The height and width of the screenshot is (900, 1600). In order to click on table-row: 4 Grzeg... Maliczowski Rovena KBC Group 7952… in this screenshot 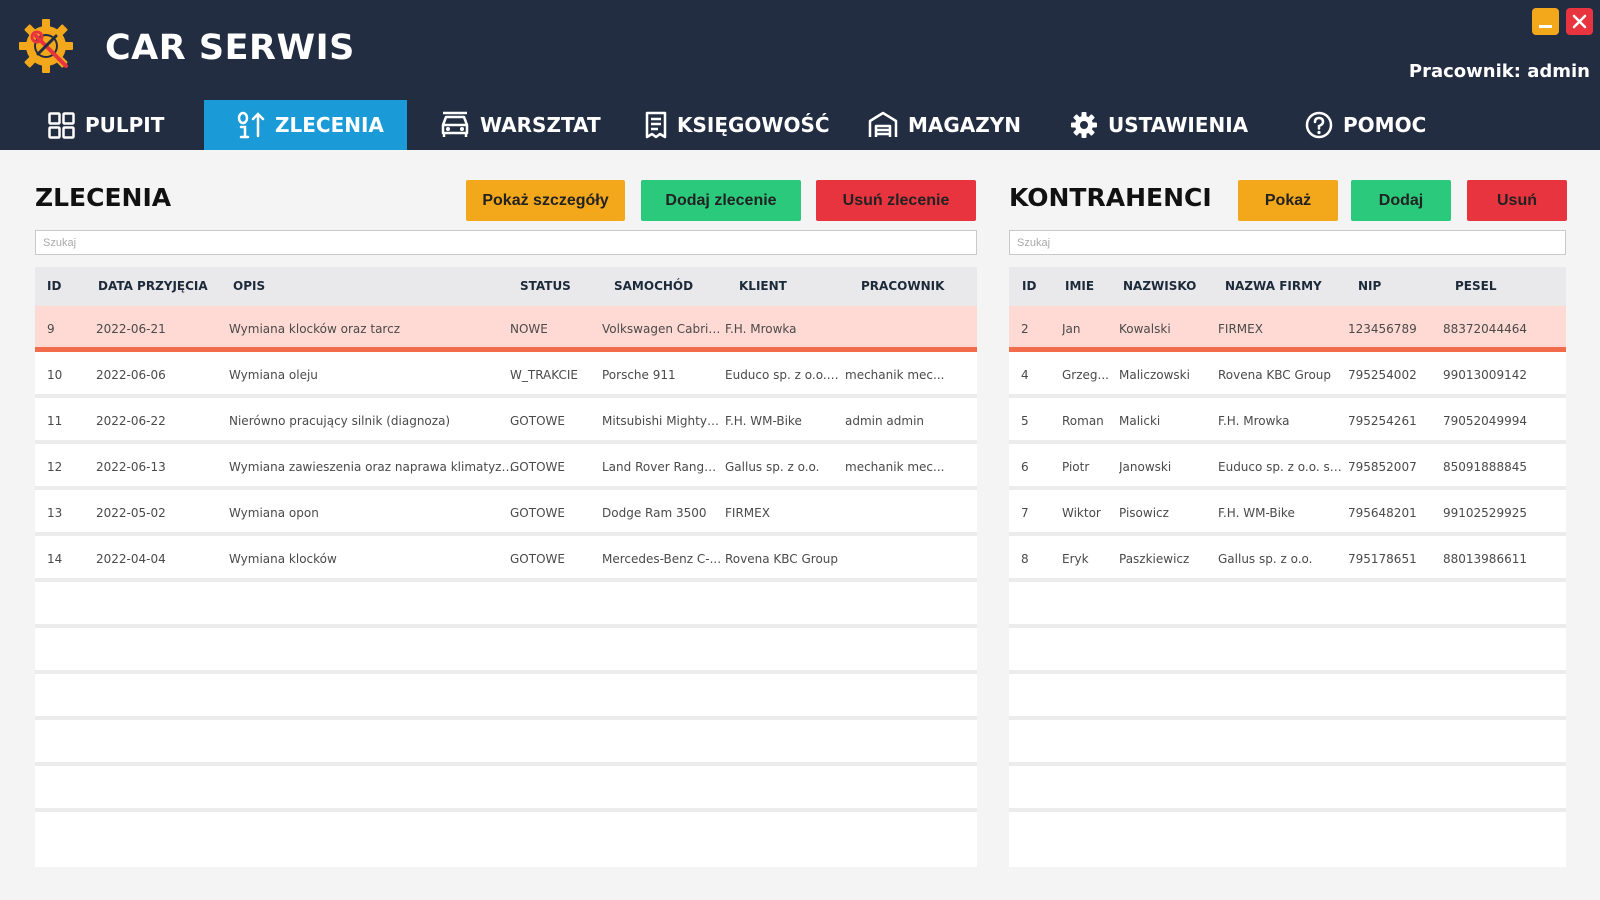, I will do `click(1287, 375)`.